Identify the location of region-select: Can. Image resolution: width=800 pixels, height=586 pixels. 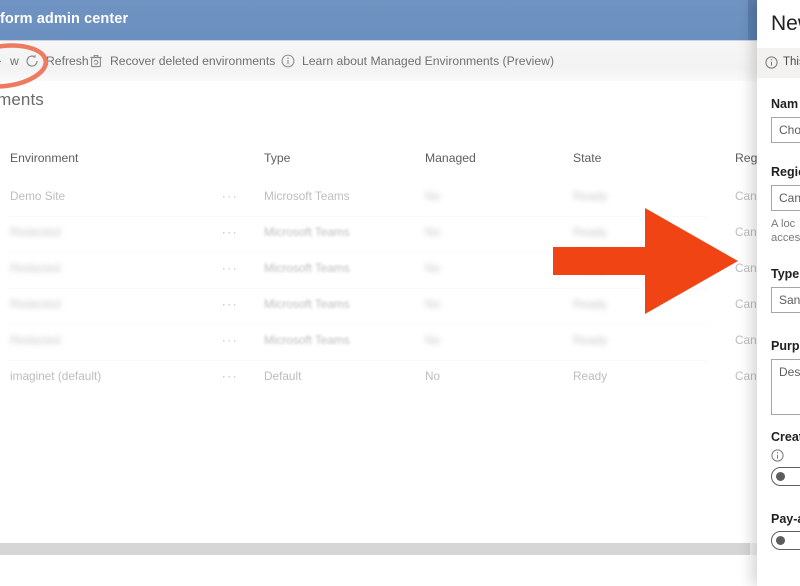
(785, 198).